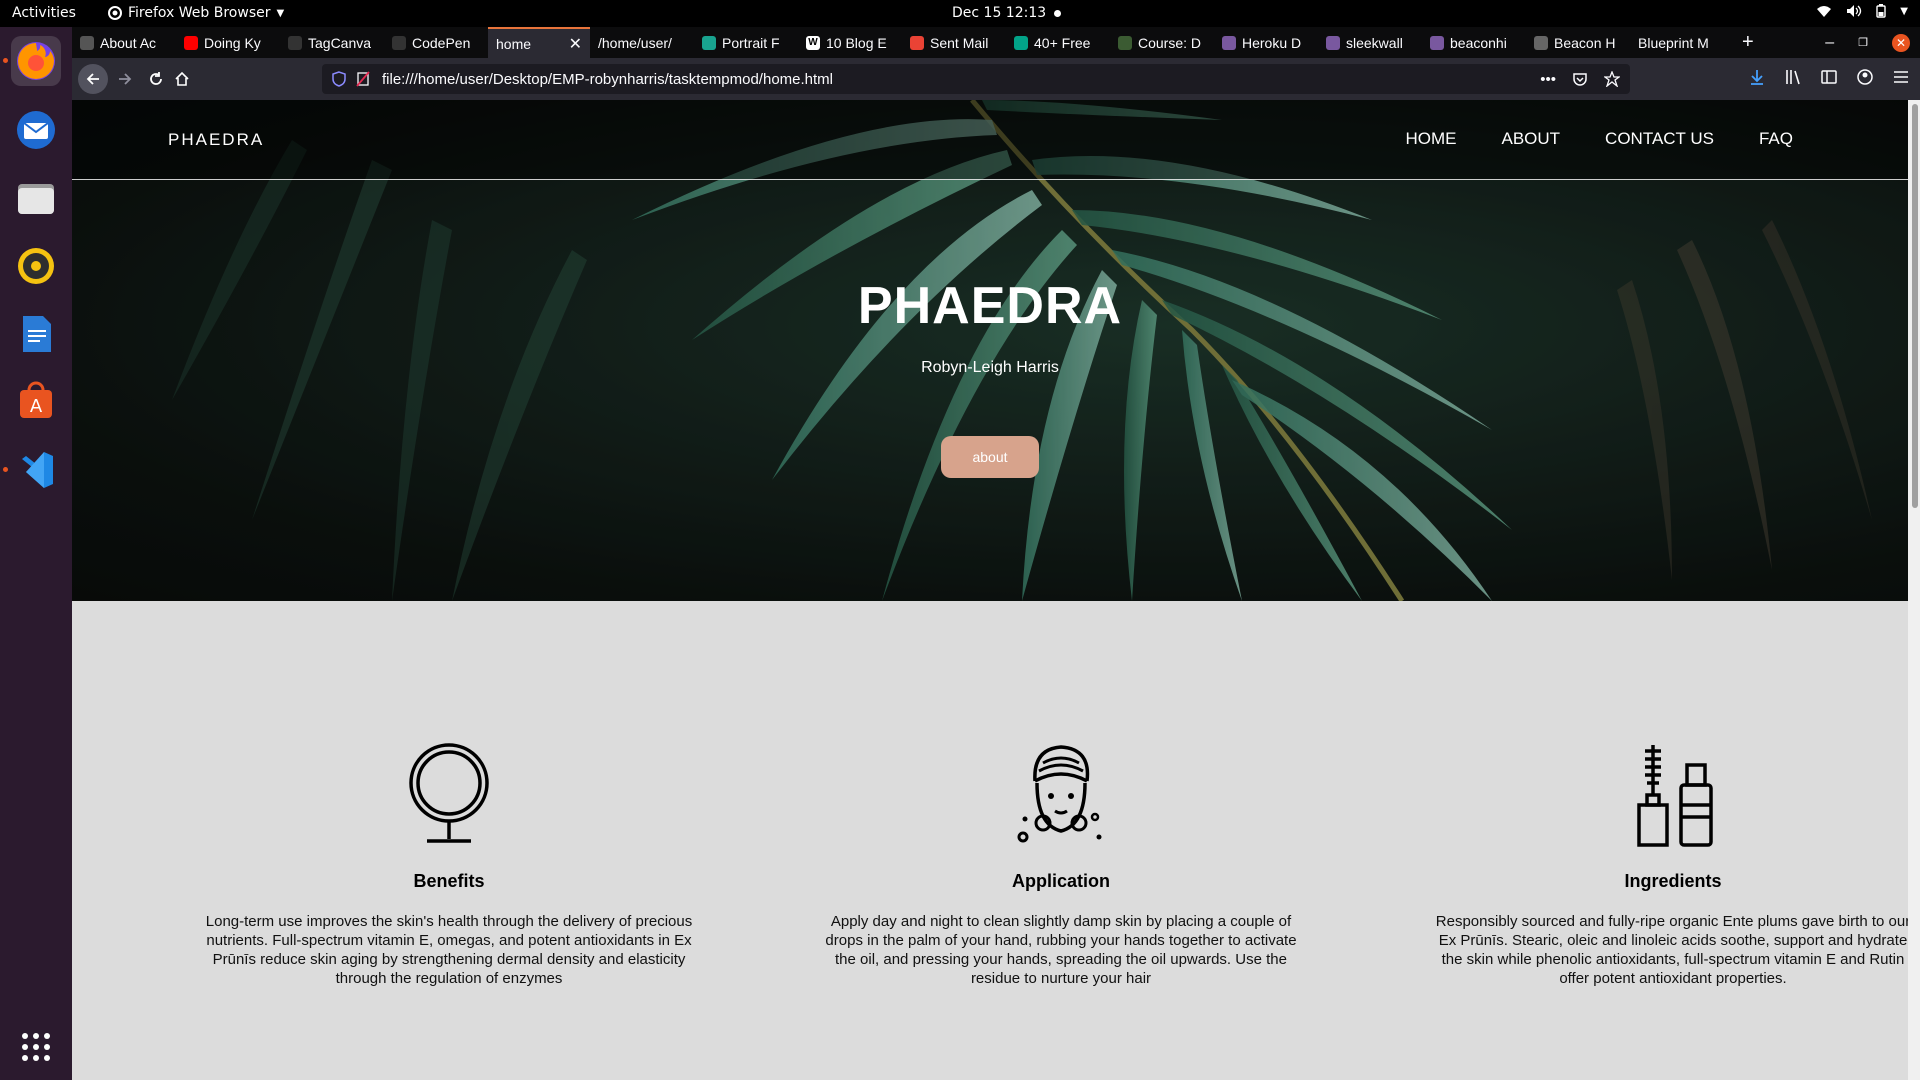 Image resolution: width=1920 pixels, height=1080 pixels. Describe the element at coordinates (1057, 13) in the screenshot. I see `notification-dot` at that location.